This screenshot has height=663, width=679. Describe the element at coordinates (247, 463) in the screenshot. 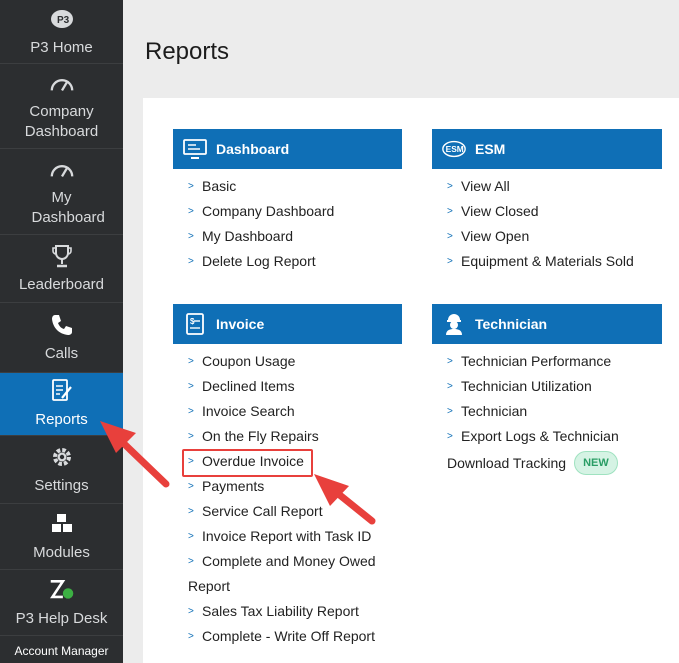

I see `annotation-highlight-box` at that location.